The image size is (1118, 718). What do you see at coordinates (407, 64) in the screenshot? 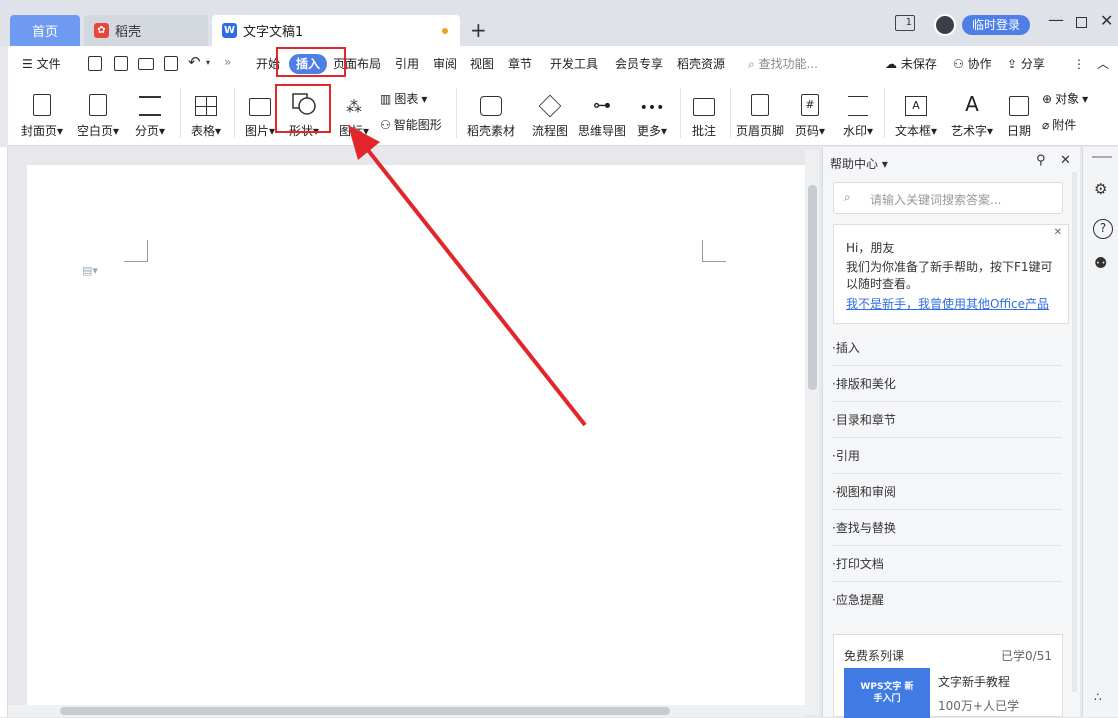
I see `menu-references: 引用` at bounding box center [407, 64].